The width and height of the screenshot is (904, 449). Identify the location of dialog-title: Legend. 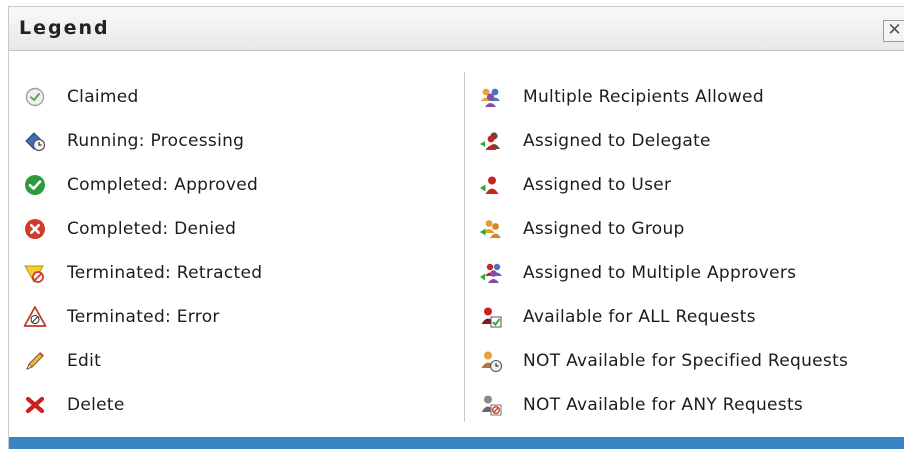
(64, 28).